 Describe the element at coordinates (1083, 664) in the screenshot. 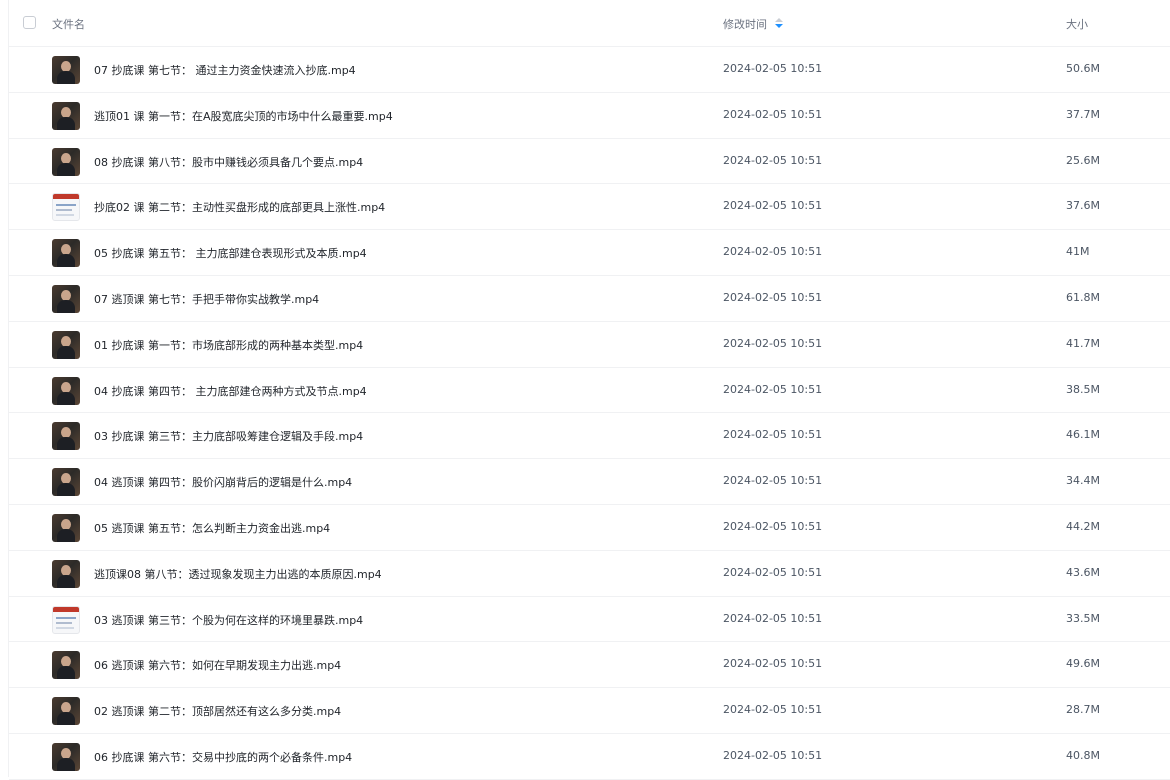

I see `file-size: 49.6M` at that location.